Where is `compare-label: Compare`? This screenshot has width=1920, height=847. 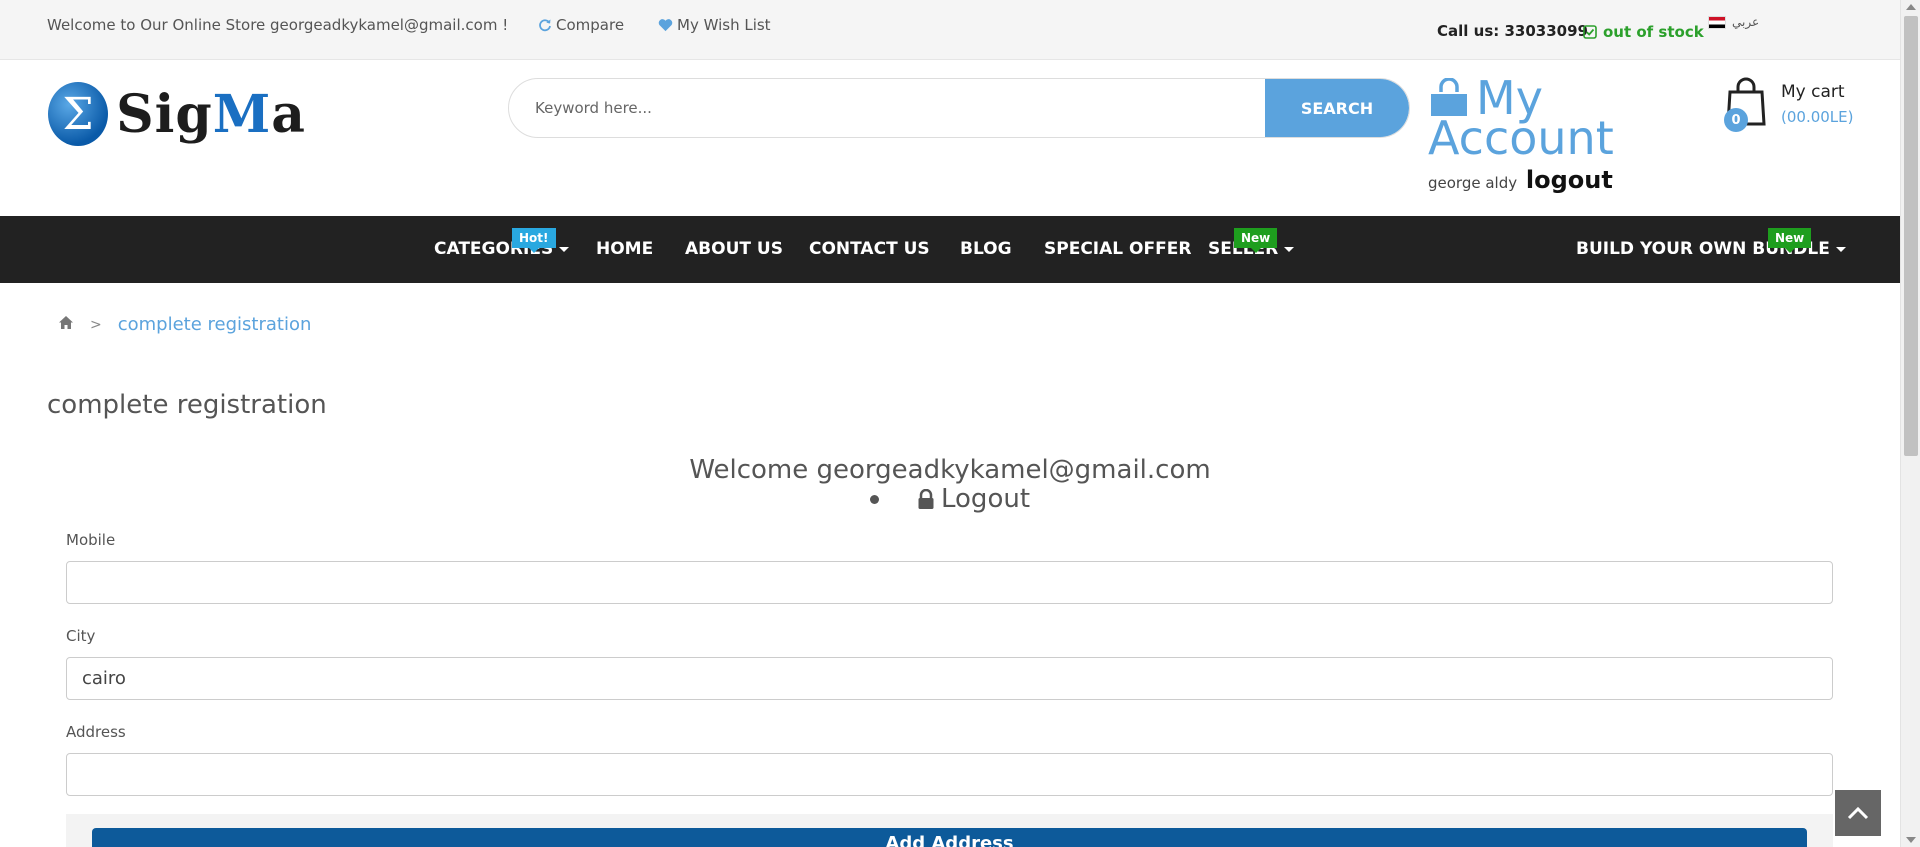
compare-label: Compare is located at coordinates (590, 25).